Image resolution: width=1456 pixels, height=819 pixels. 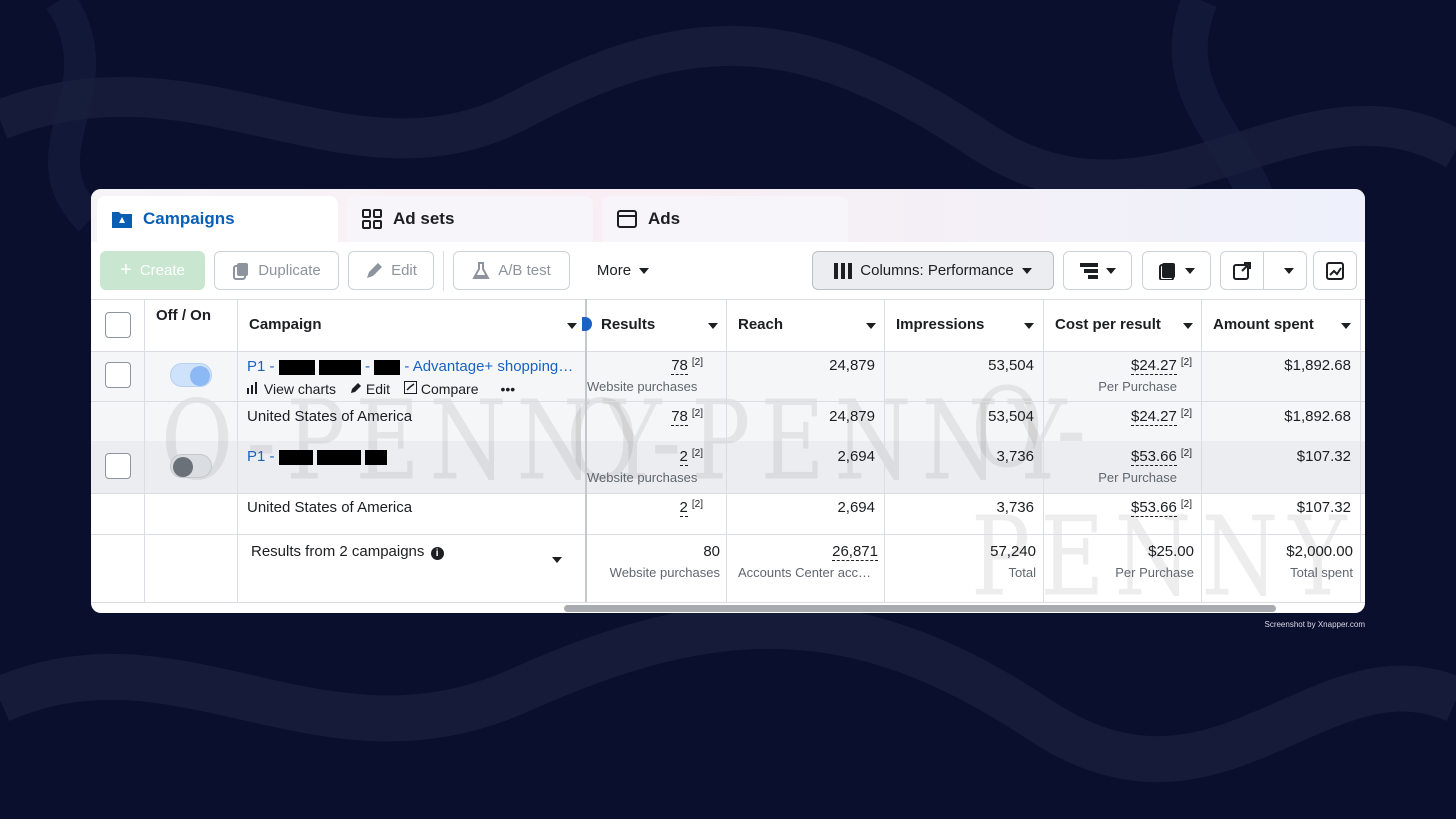 What do you see at coordinates (276, 270) in the screenshot?
I see `duplicate-button: Duplicate` at bounding box center [276, 270].